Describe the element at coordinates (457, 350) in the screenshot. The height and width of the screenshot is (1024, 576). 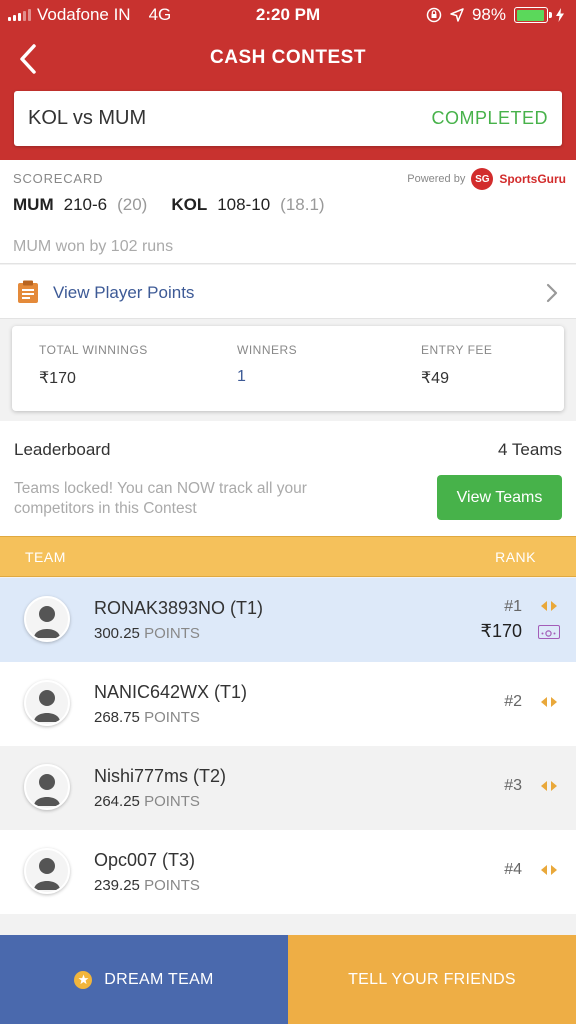
I see `entry-fee-label: ENTRY FEE` at that location.